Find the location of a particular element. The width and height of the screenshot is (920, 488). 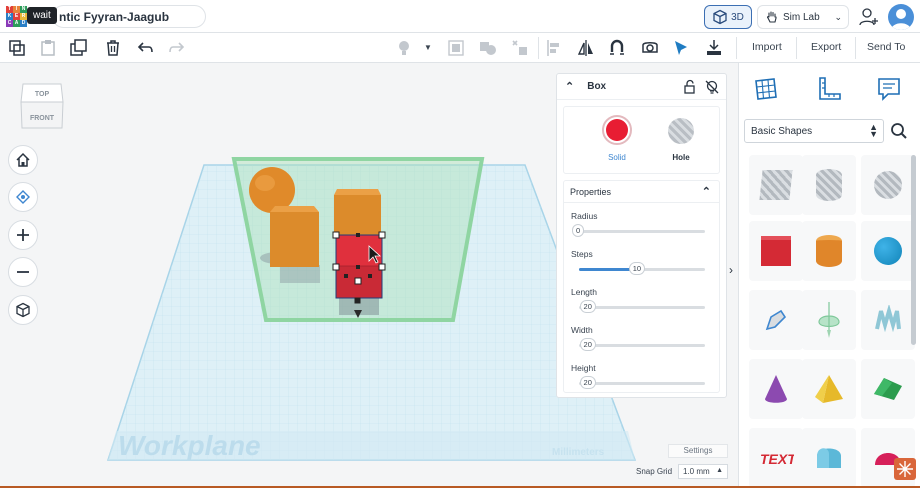

trash-icon is located at coordinates (113, 48).